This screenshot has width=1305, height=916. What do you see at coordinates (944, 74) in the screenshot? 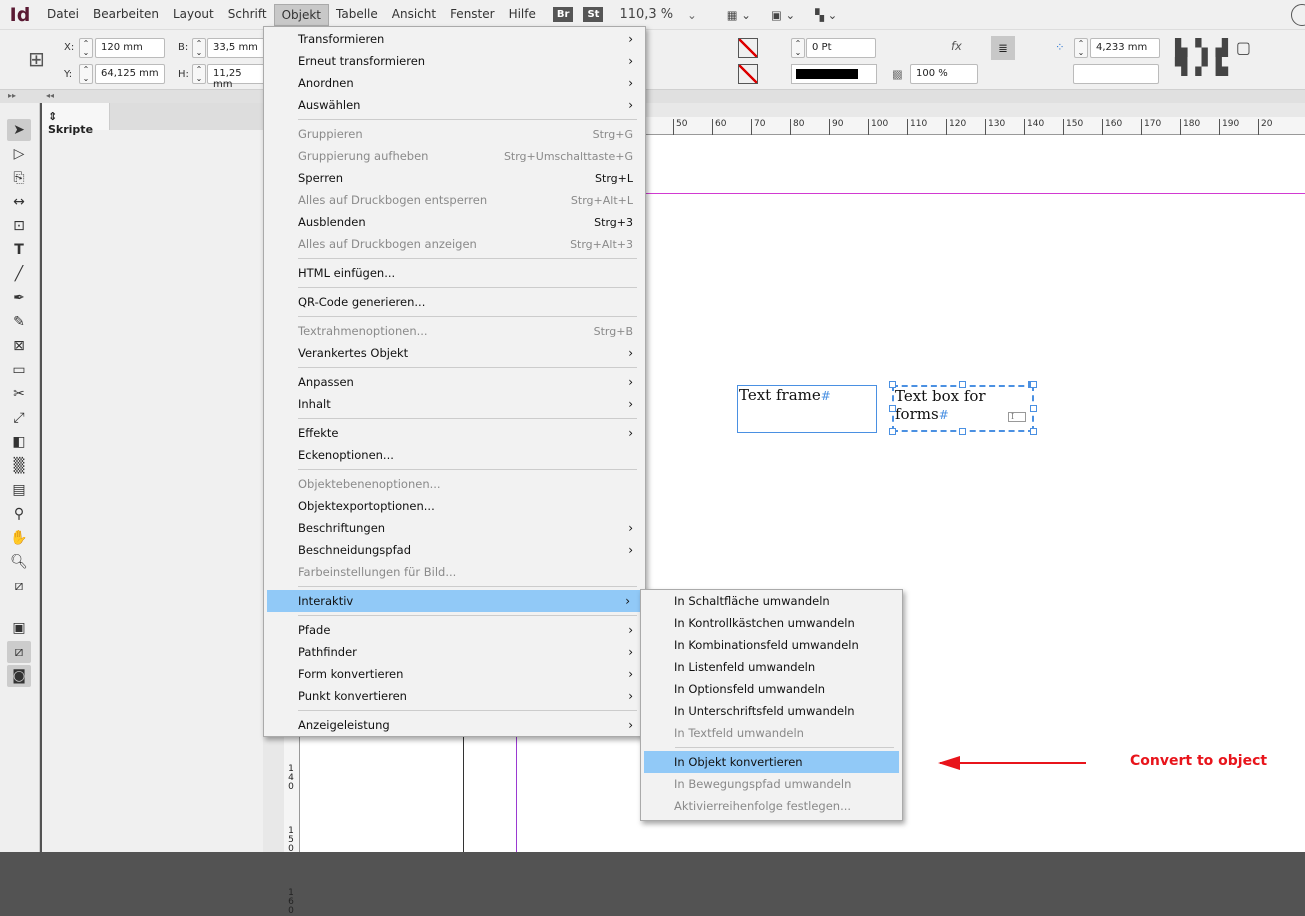
I see `opacity-field: 100 %` at bounding box center [944, 74].